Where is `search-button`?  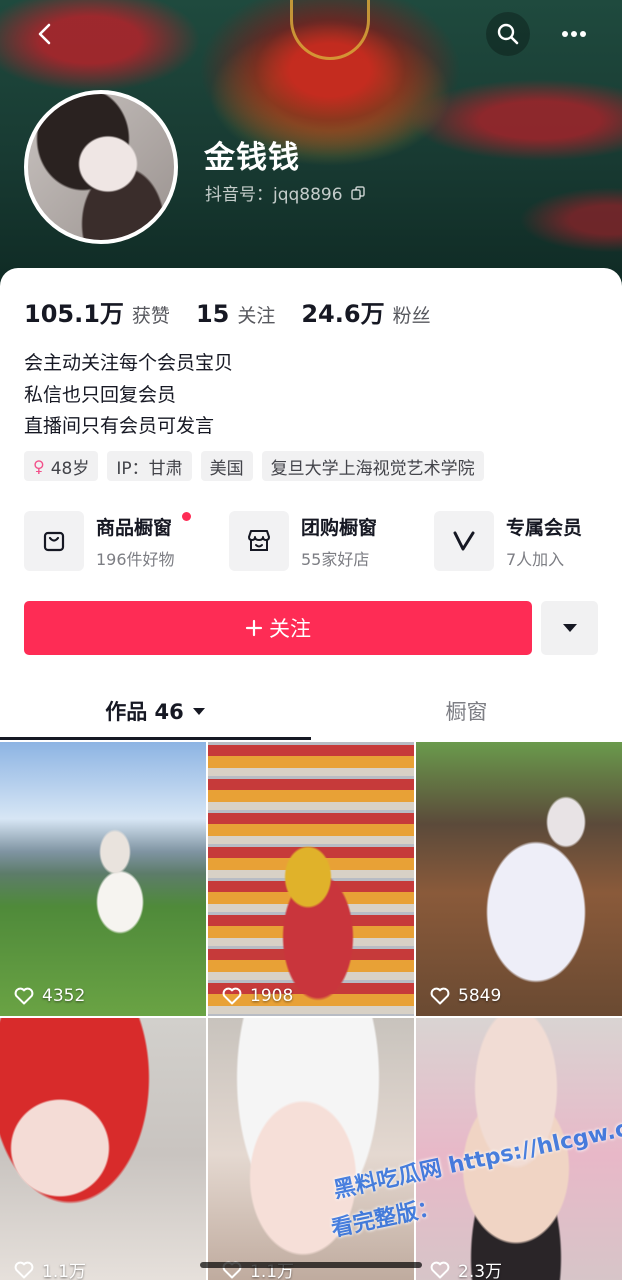 search-button is located at coordinates (508, 34).